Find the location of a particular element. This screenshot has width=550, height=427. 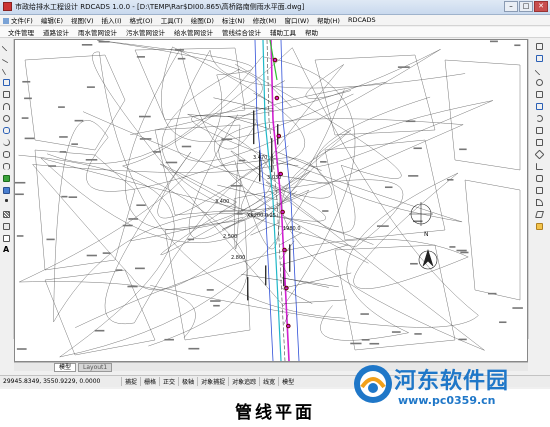

trim-icon is located at coordinates (539, 154).